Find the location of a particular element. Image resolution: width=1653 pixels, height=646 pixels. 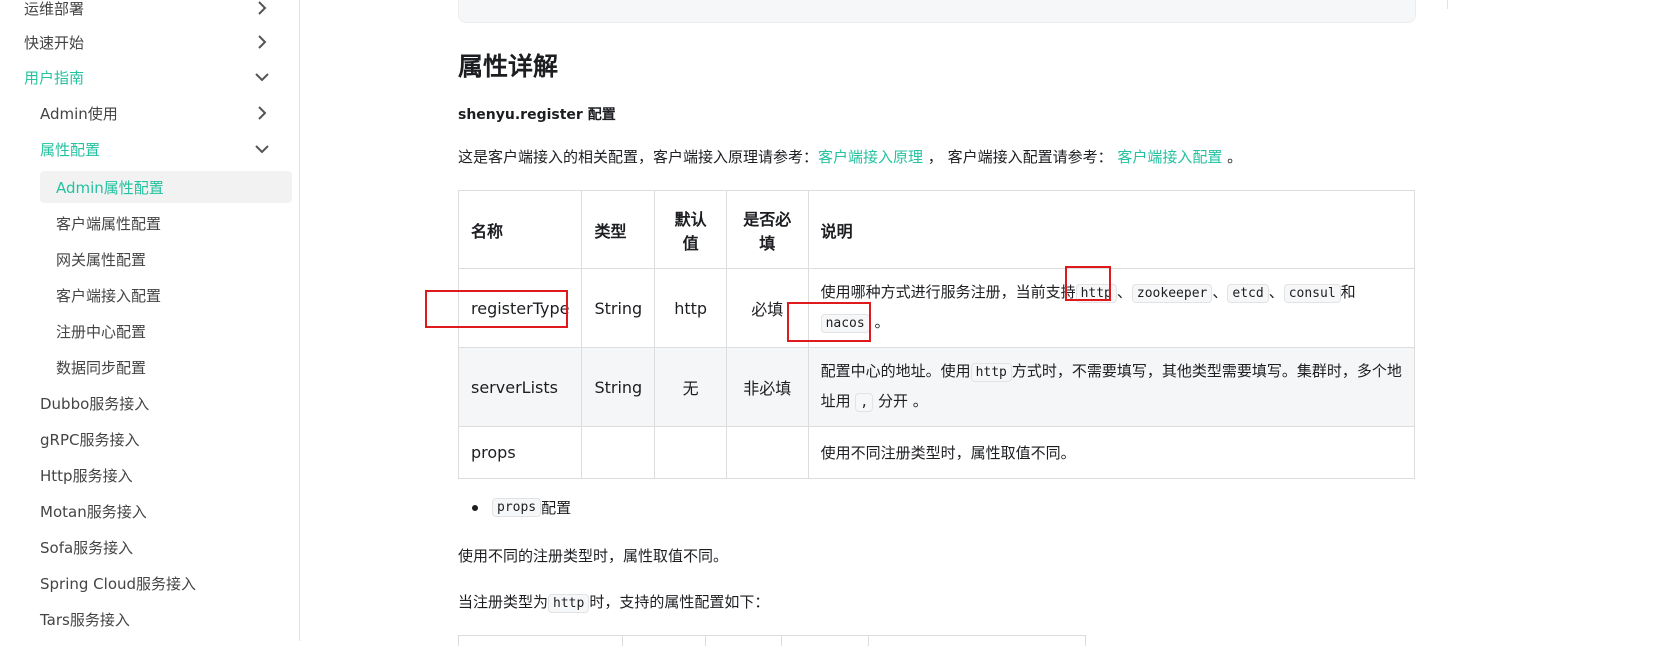

sidebar-item-client-property-config: 客户端属性配置 is located at coordinates (166, 223).